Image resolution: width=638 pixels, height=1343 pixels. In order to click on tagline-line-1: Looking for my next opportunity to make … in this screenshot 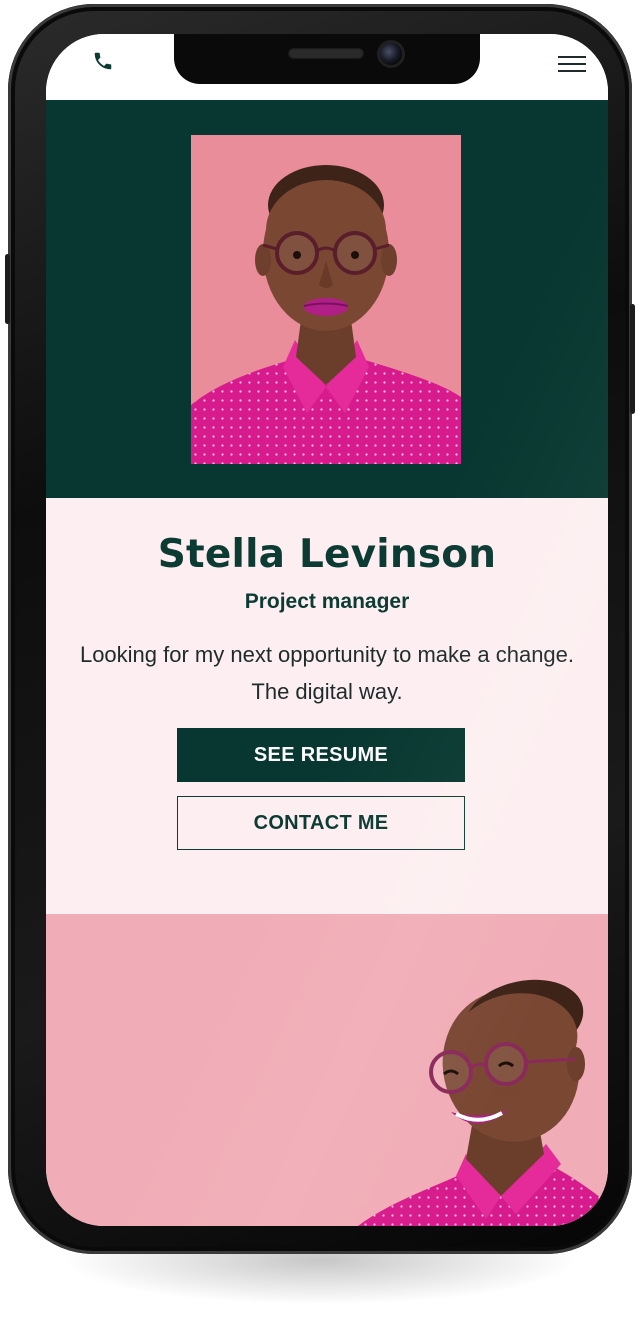, I will do `click(327, 654)`.